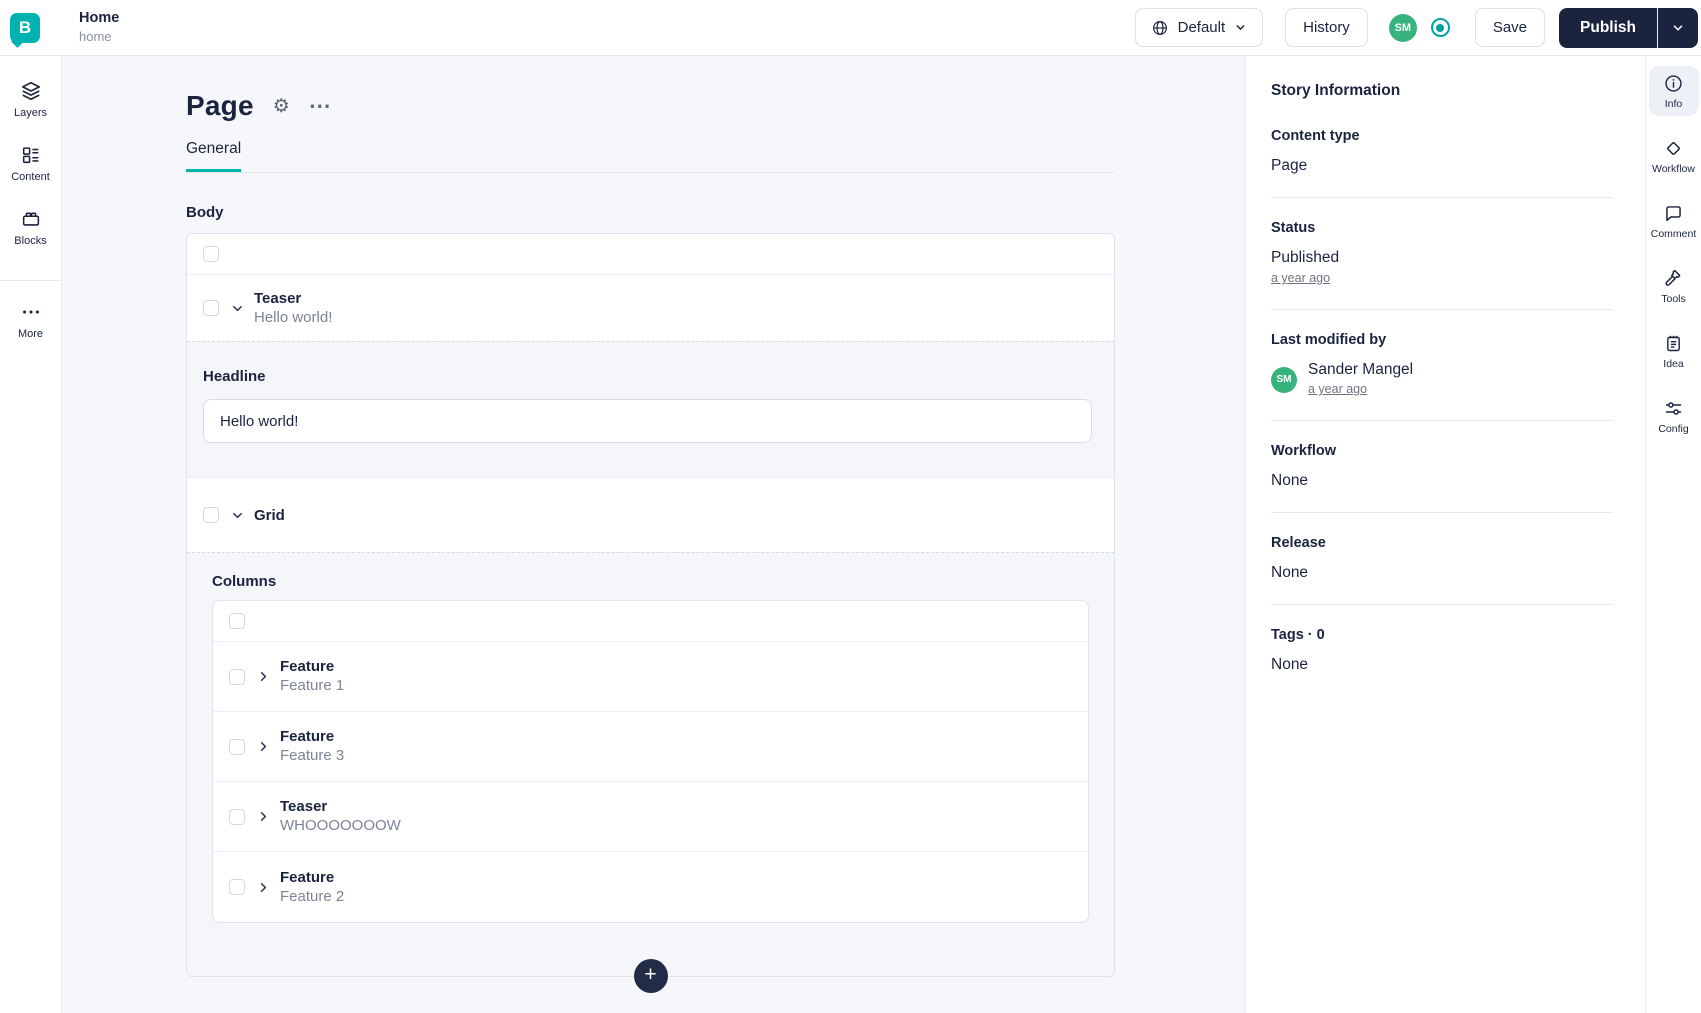 The height and width of the screenshot is (1013, 1701). Describe the element at coordinates (650, 677) in the screenshot. I see `block-row-feature-1: Feature Feature 1` at that location.